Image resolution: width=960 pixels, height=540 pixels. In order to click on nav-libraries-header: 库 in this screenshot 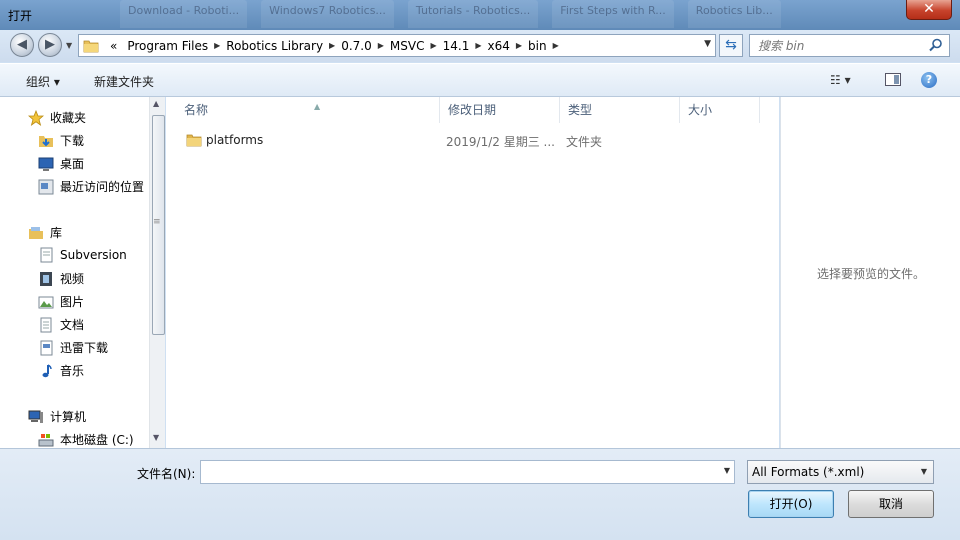, I will do `click(45, 232)`.